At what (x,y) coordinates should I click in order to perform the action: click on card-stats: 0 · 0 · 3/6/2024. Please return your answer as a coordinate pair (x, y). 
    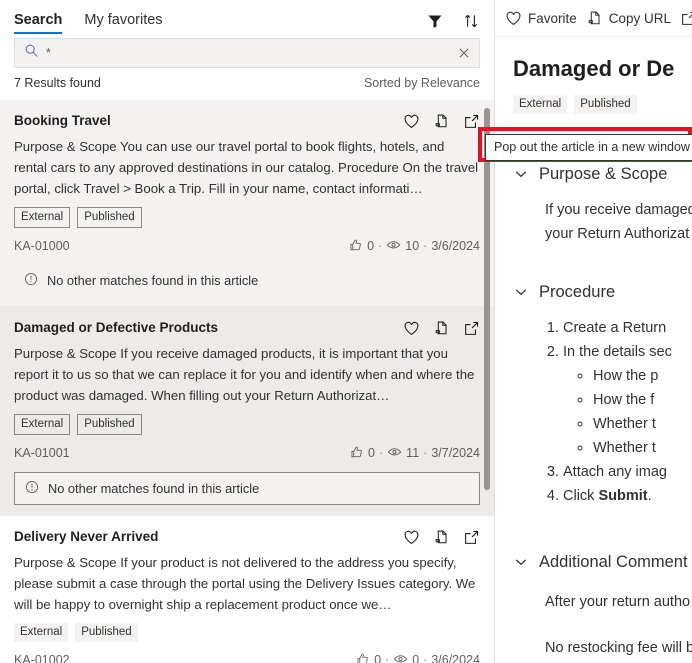
    Looking at the image, I should click on (418, 657).